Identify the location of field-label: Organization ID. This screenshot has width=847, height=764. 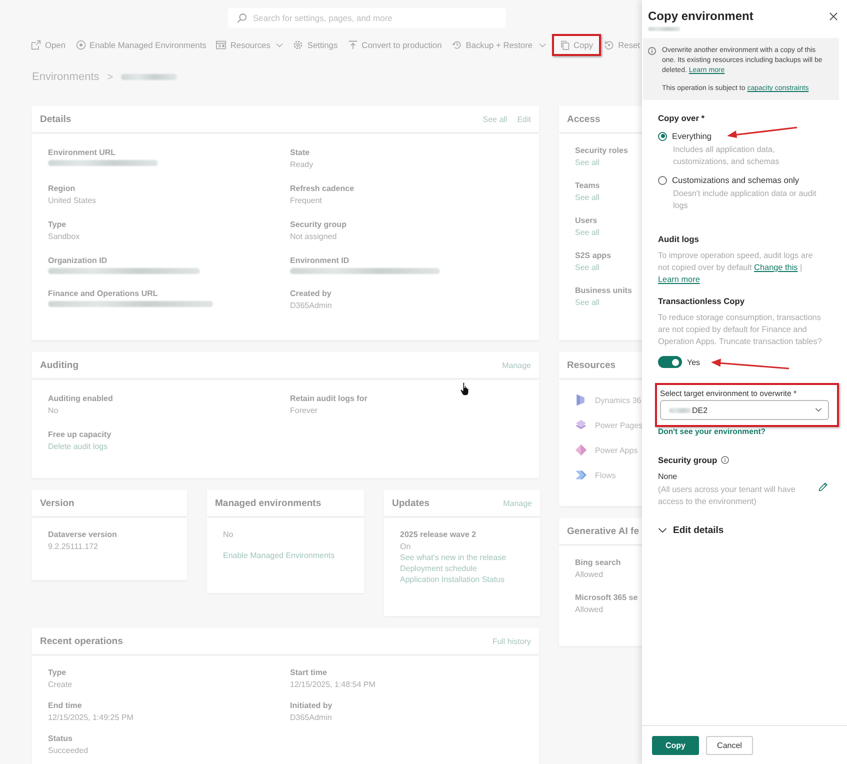
(78, 260).